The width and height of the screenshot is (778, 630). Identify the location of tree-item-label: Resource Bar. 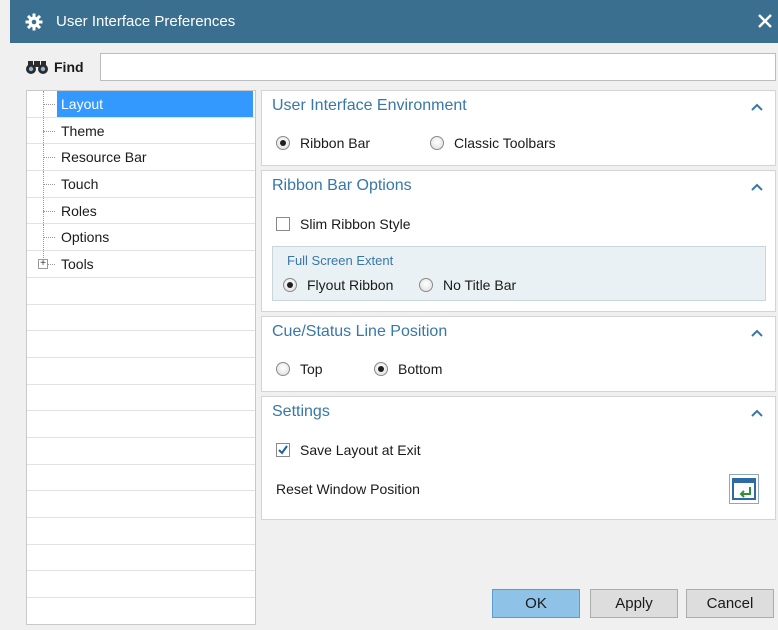
(104, 157).